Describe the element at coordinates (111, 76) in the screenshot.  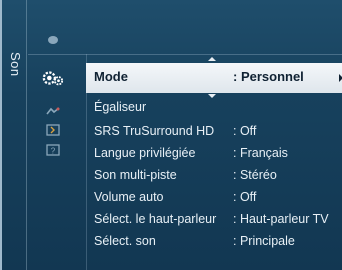
I see `menu-item-label: Mode` at that location.